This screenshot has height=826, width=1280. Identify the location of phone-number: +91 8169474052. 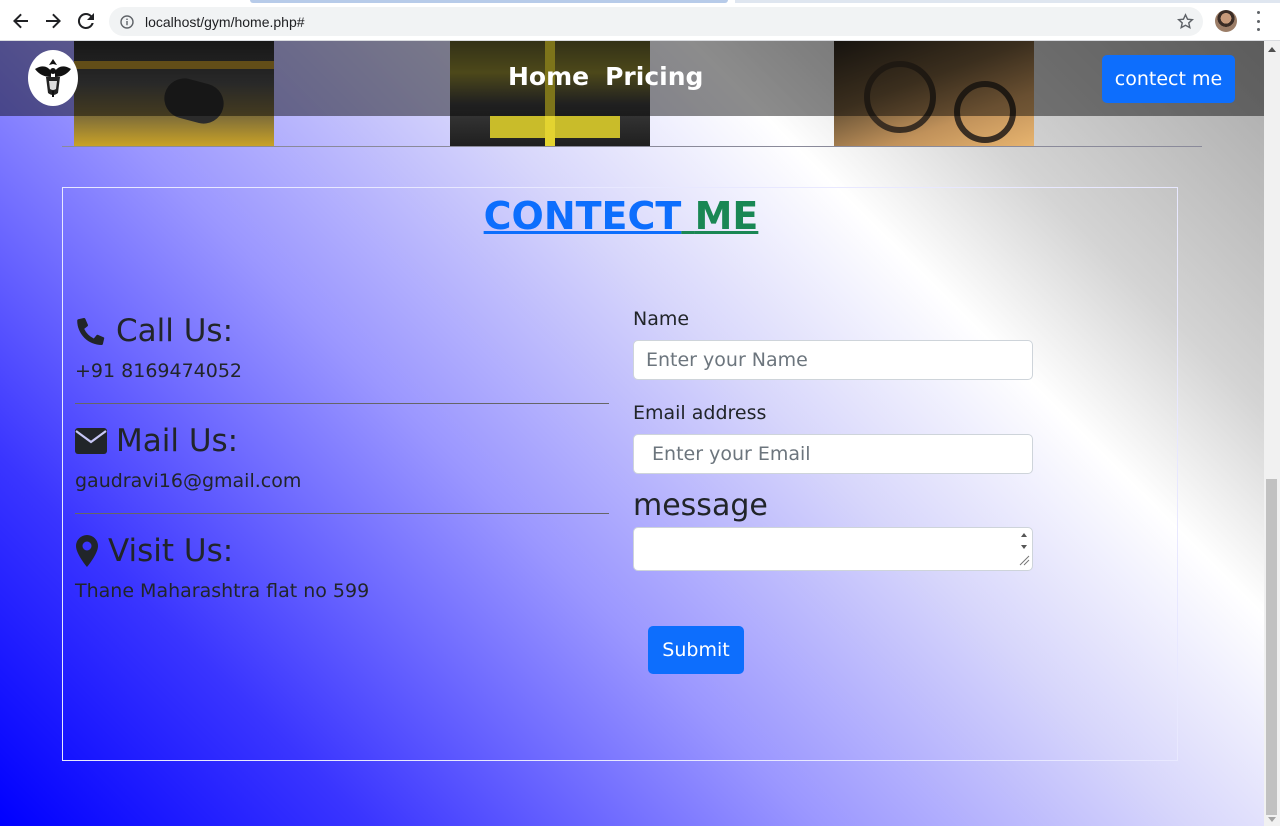
(159, 371).